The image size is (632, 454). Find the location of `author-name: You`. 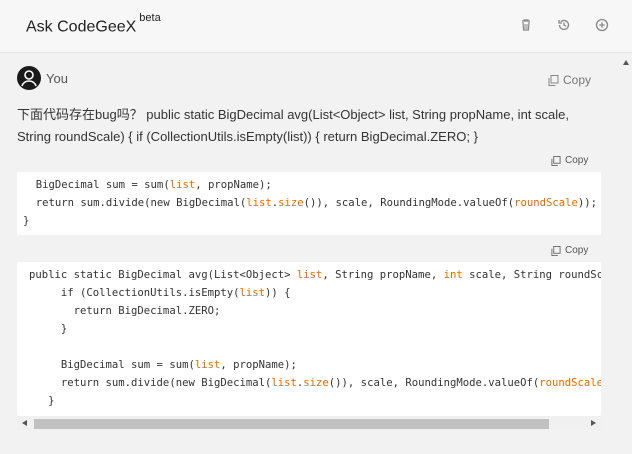

author-name: You is located at coordinates (57, 78).